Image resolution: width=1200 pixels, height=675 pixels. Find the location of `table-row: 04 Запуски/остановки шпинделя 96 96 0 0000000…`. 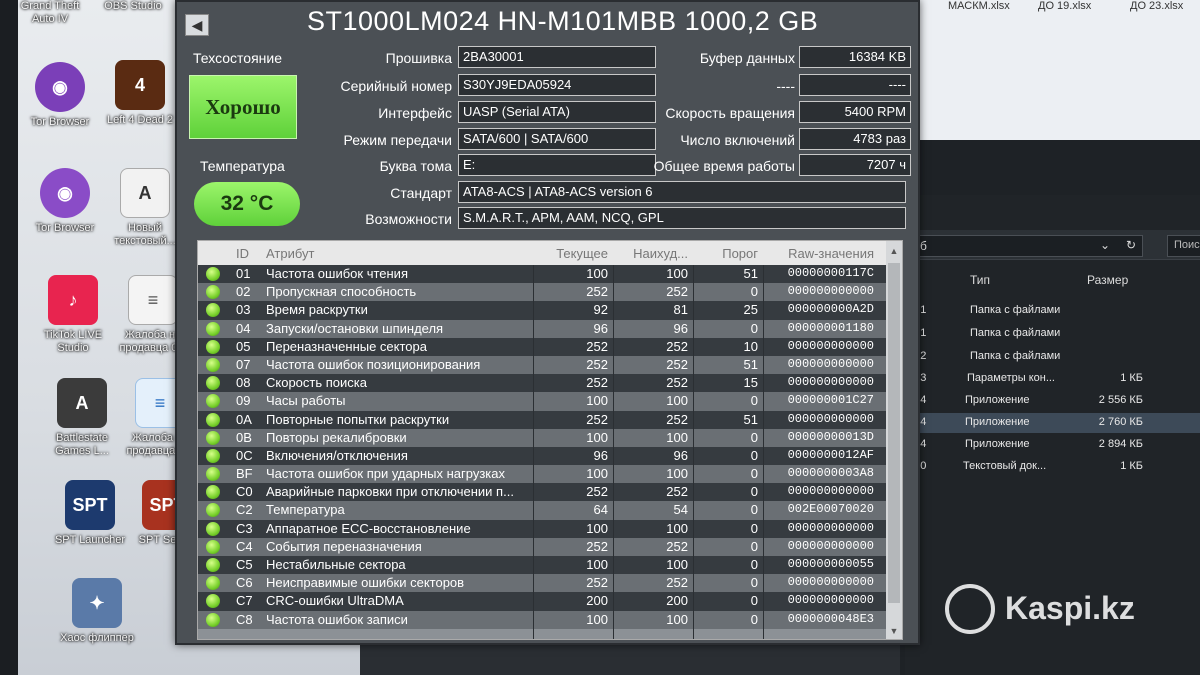

table-row: 04 Запуски/остановки шпинделя 96 96 0 0000000… is located at coordinates (543, 328).